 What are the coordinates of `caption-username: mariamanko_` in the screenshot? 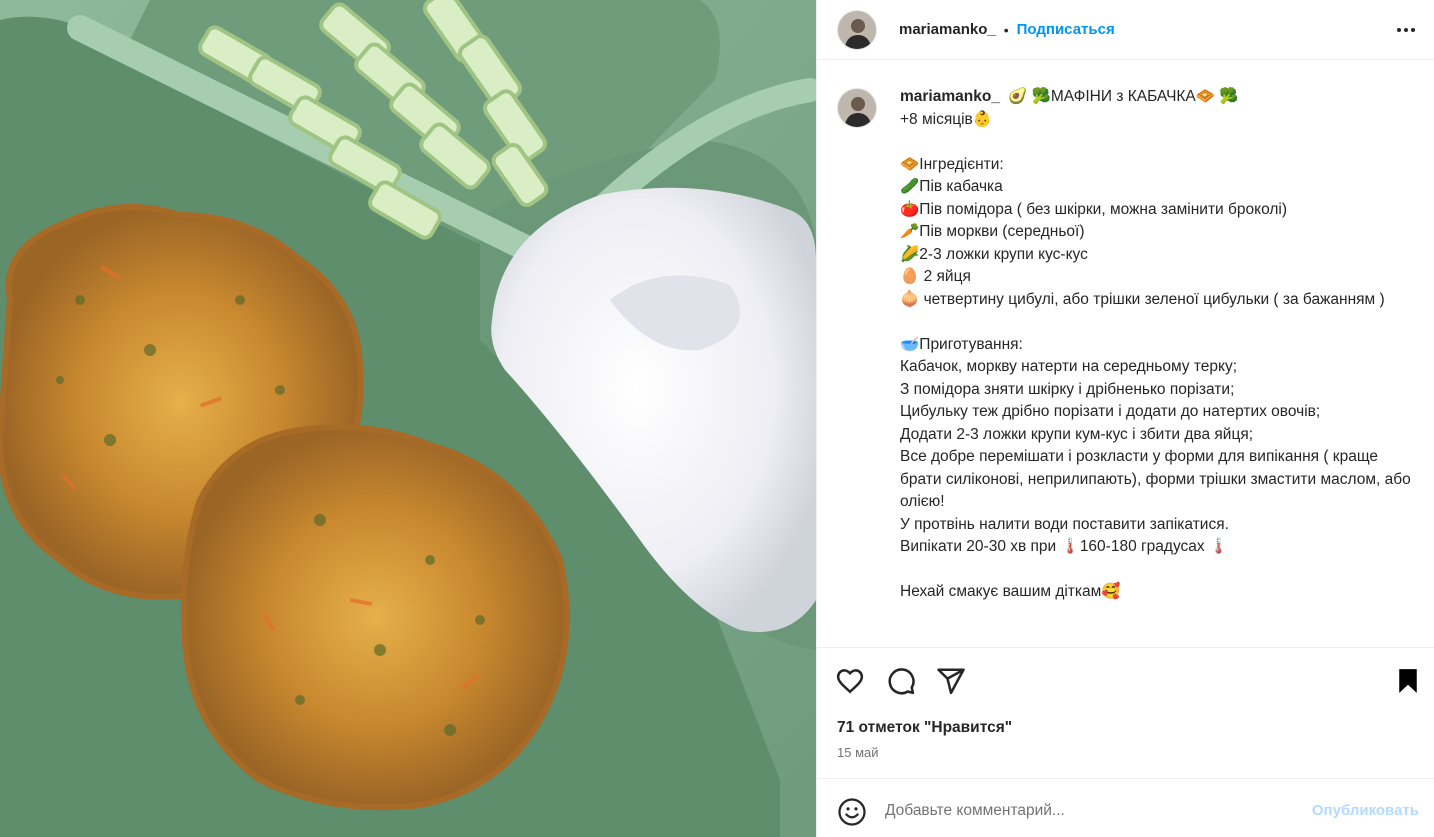 It's located at (950, 96).